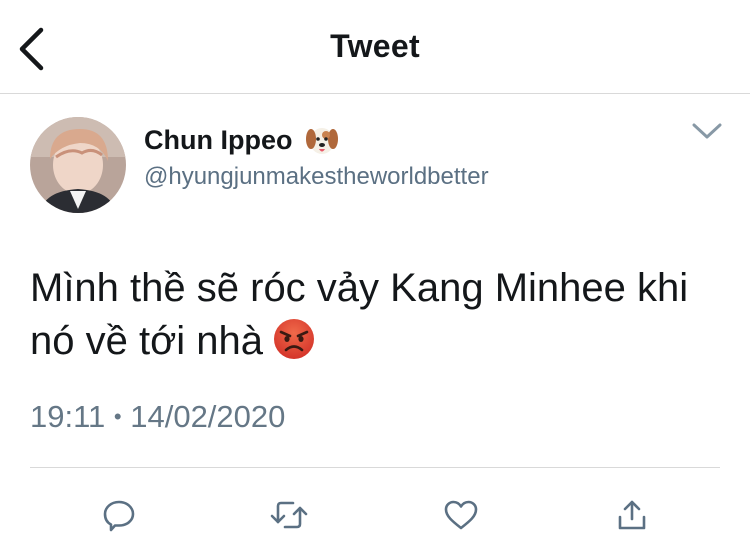 This screenshot has width=750, height=551. Describe the element at coordinates (208, 416) in the screenshot. I see `tweet-date: 14/02/2020` at that location.